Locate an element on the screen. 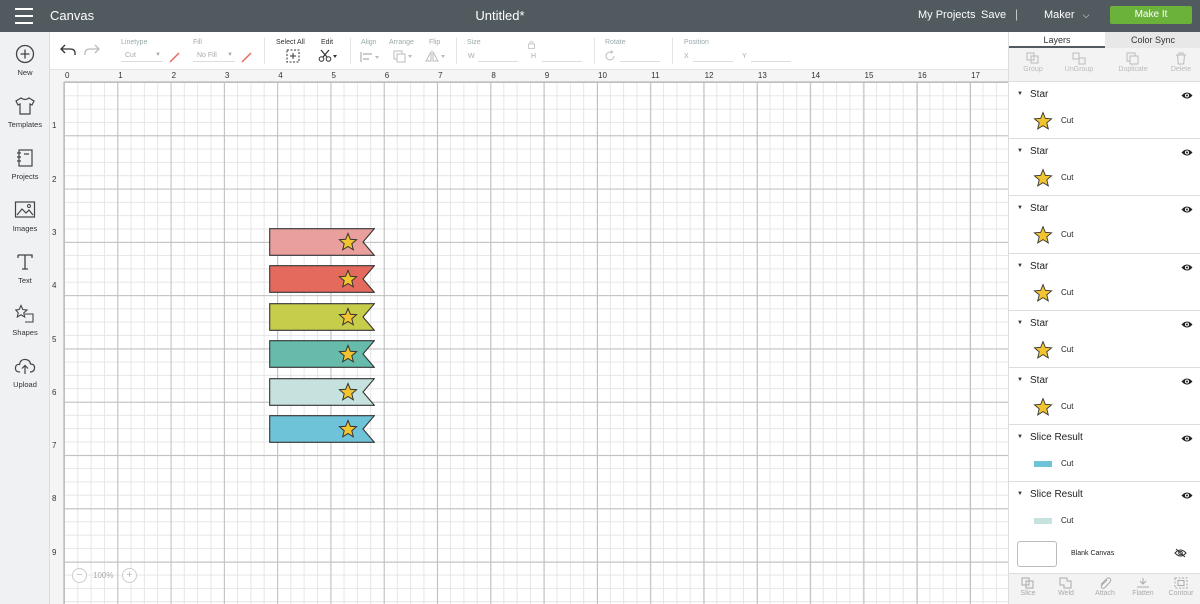  eye-hidden-icon is located at coordinates (1180, 553).